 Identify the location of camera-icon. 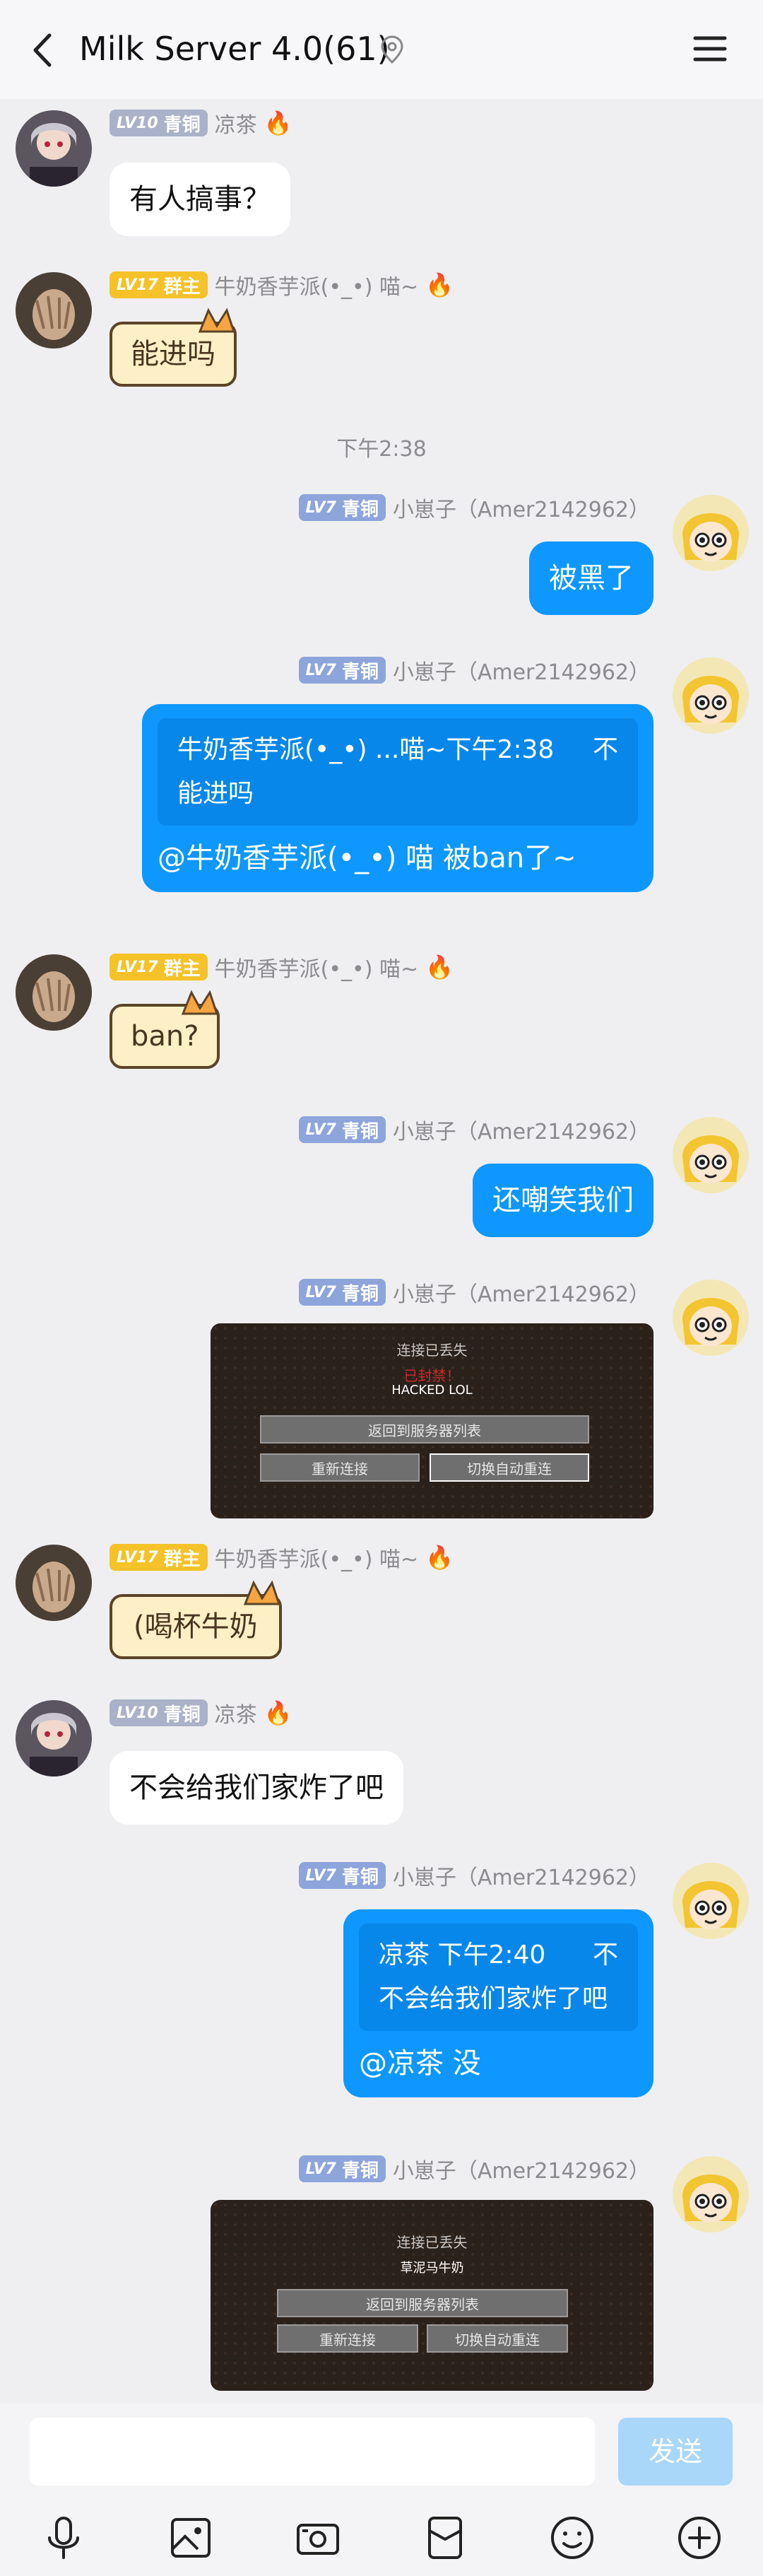
(318, 2538).